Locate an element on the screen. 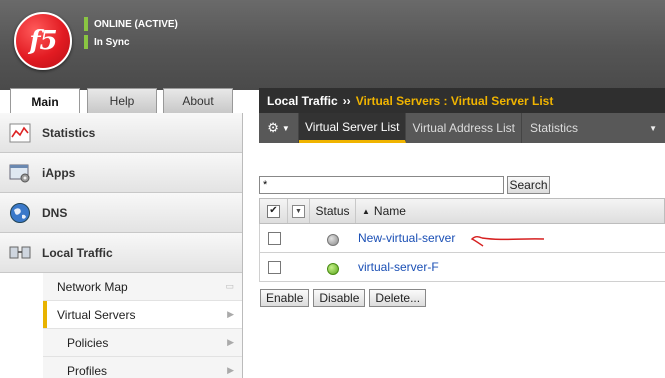  sidebar-item-local-traffic: Local Traffic is located at coordinates (121, 253).